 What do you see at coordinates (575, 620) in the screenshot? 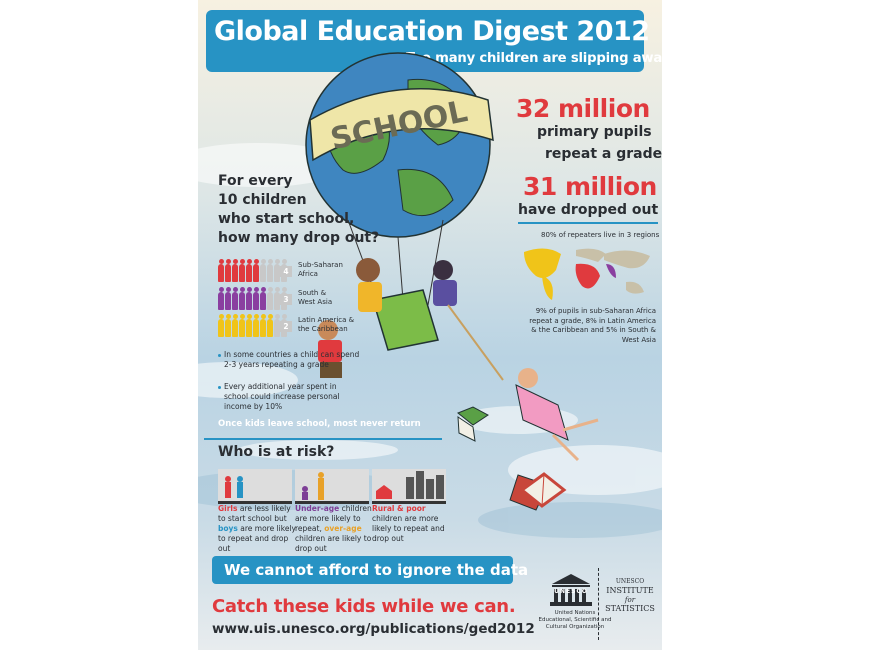
I see `org-line2: Educational, Scientific and` at bounding box center [575, 620].